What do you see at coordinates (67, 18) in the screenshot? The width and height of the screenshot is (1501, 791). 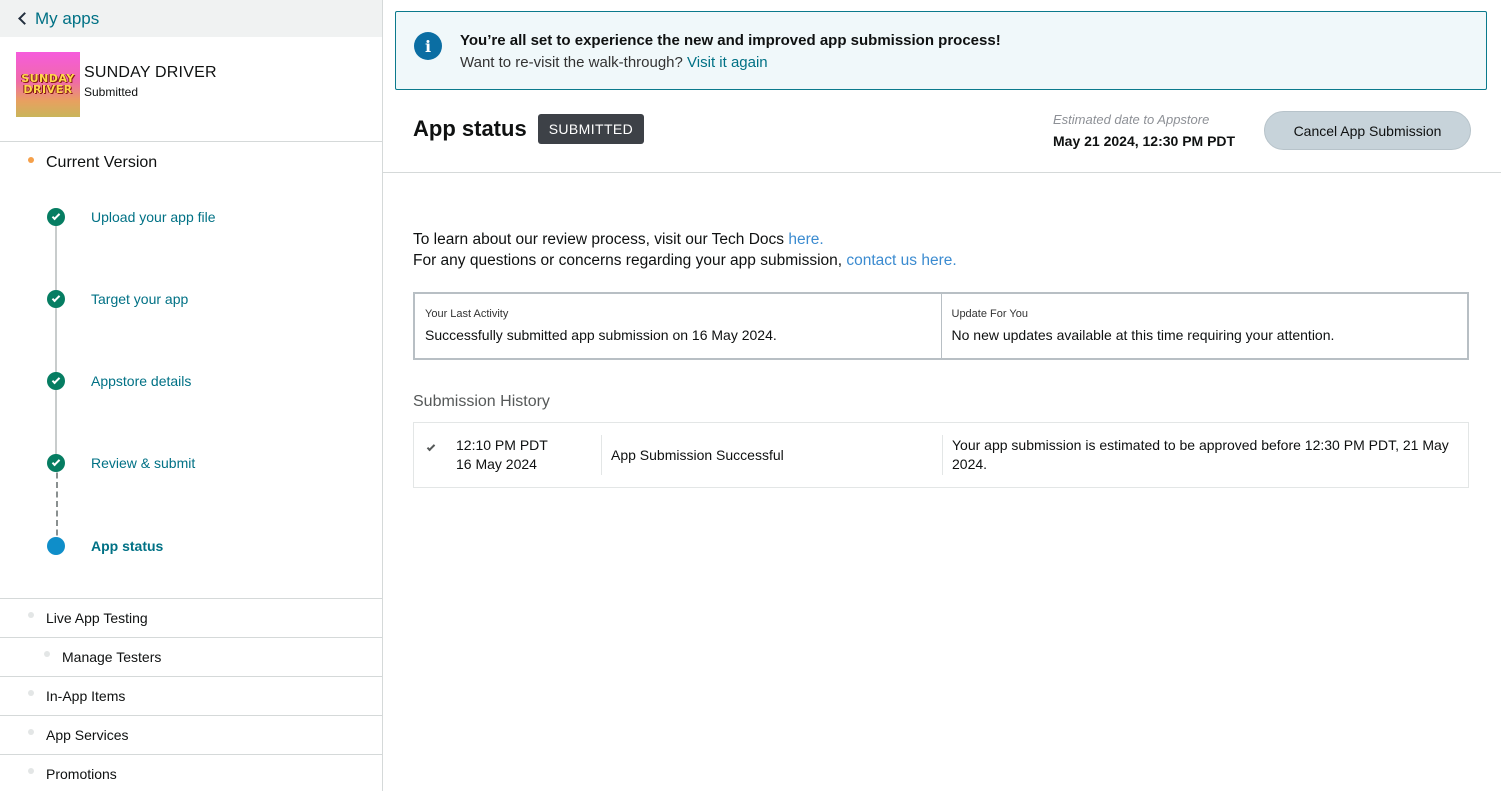 I see `back-link-label: My apps` at bounding box center [67, 18].